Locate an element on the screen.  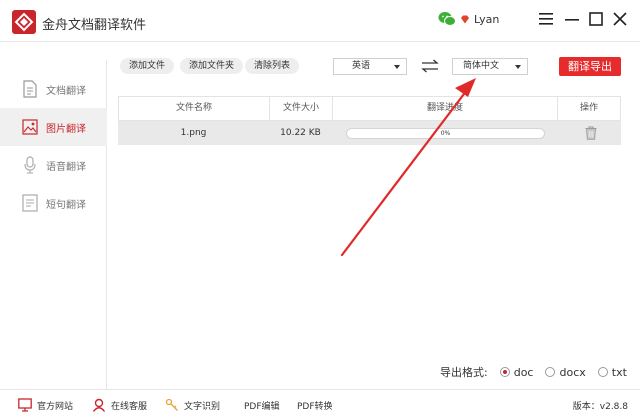
table-row: 1.png 10.22 KB 0% is located at coordinates (369, 133).